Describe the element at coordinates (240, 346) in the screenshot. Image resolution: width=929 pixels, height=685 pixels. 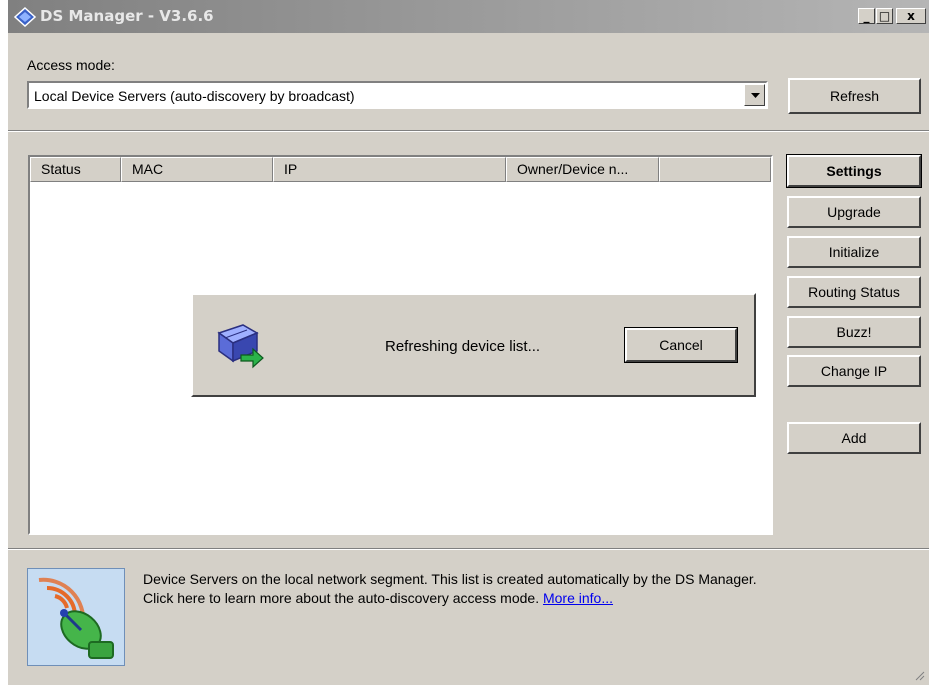
I see `network-device-icon` at that location.